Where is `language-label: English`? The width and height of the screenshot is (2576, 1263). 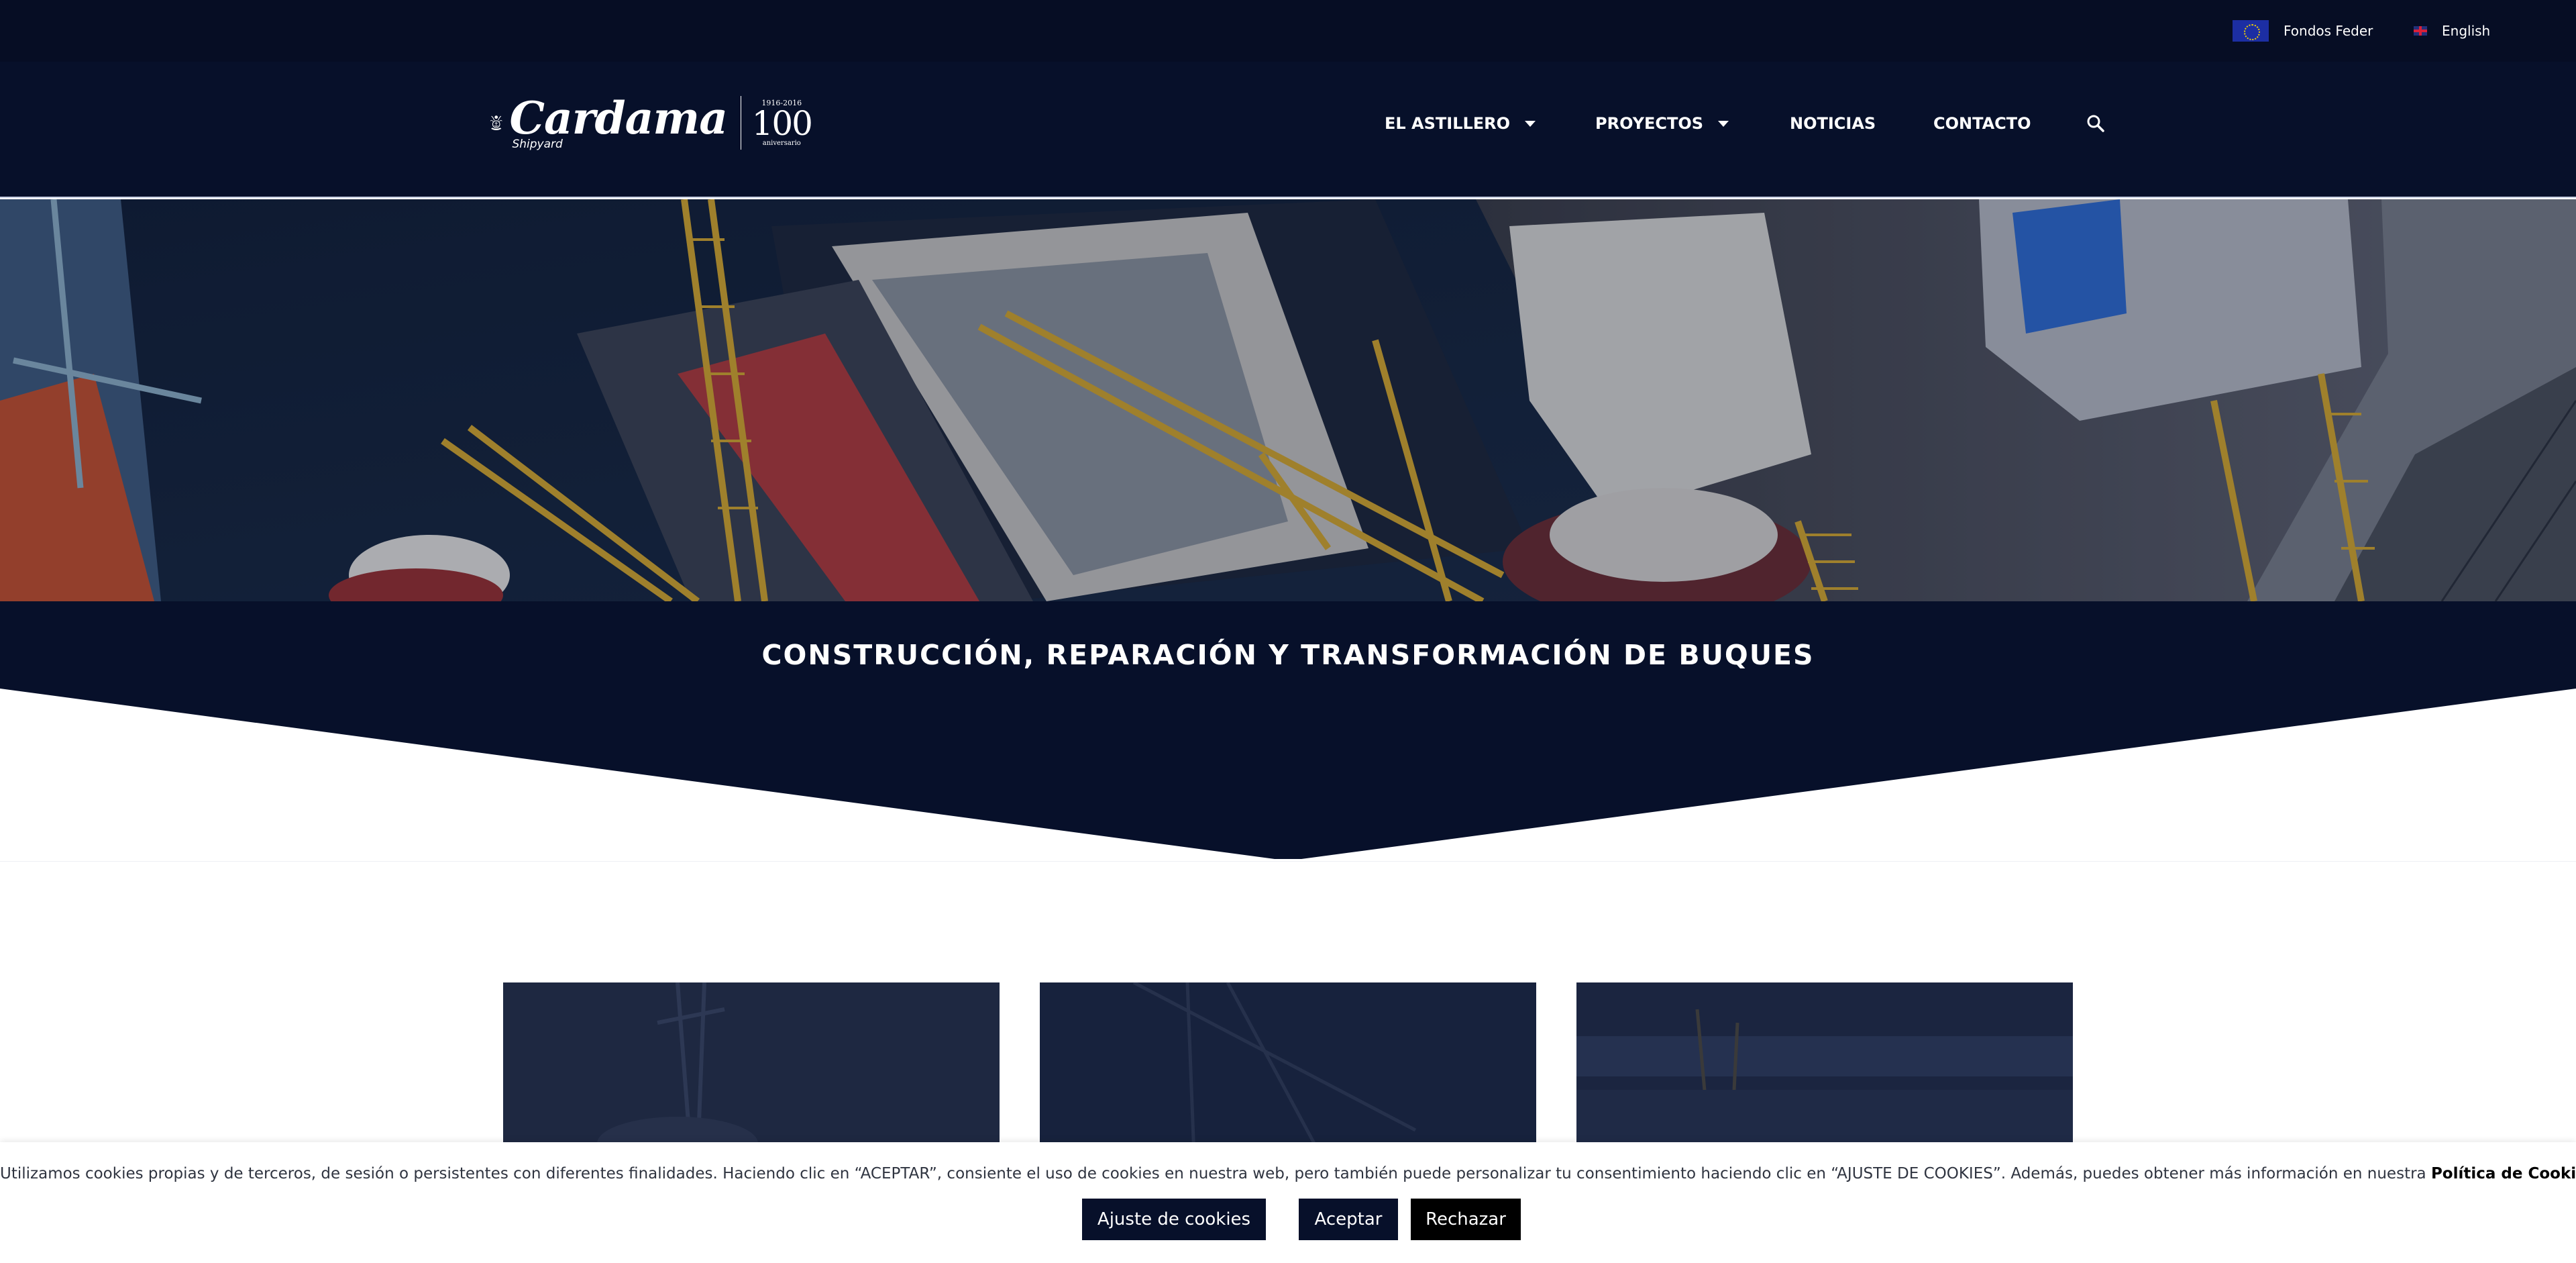 language-label: English is located at coordinates (2466, 31).